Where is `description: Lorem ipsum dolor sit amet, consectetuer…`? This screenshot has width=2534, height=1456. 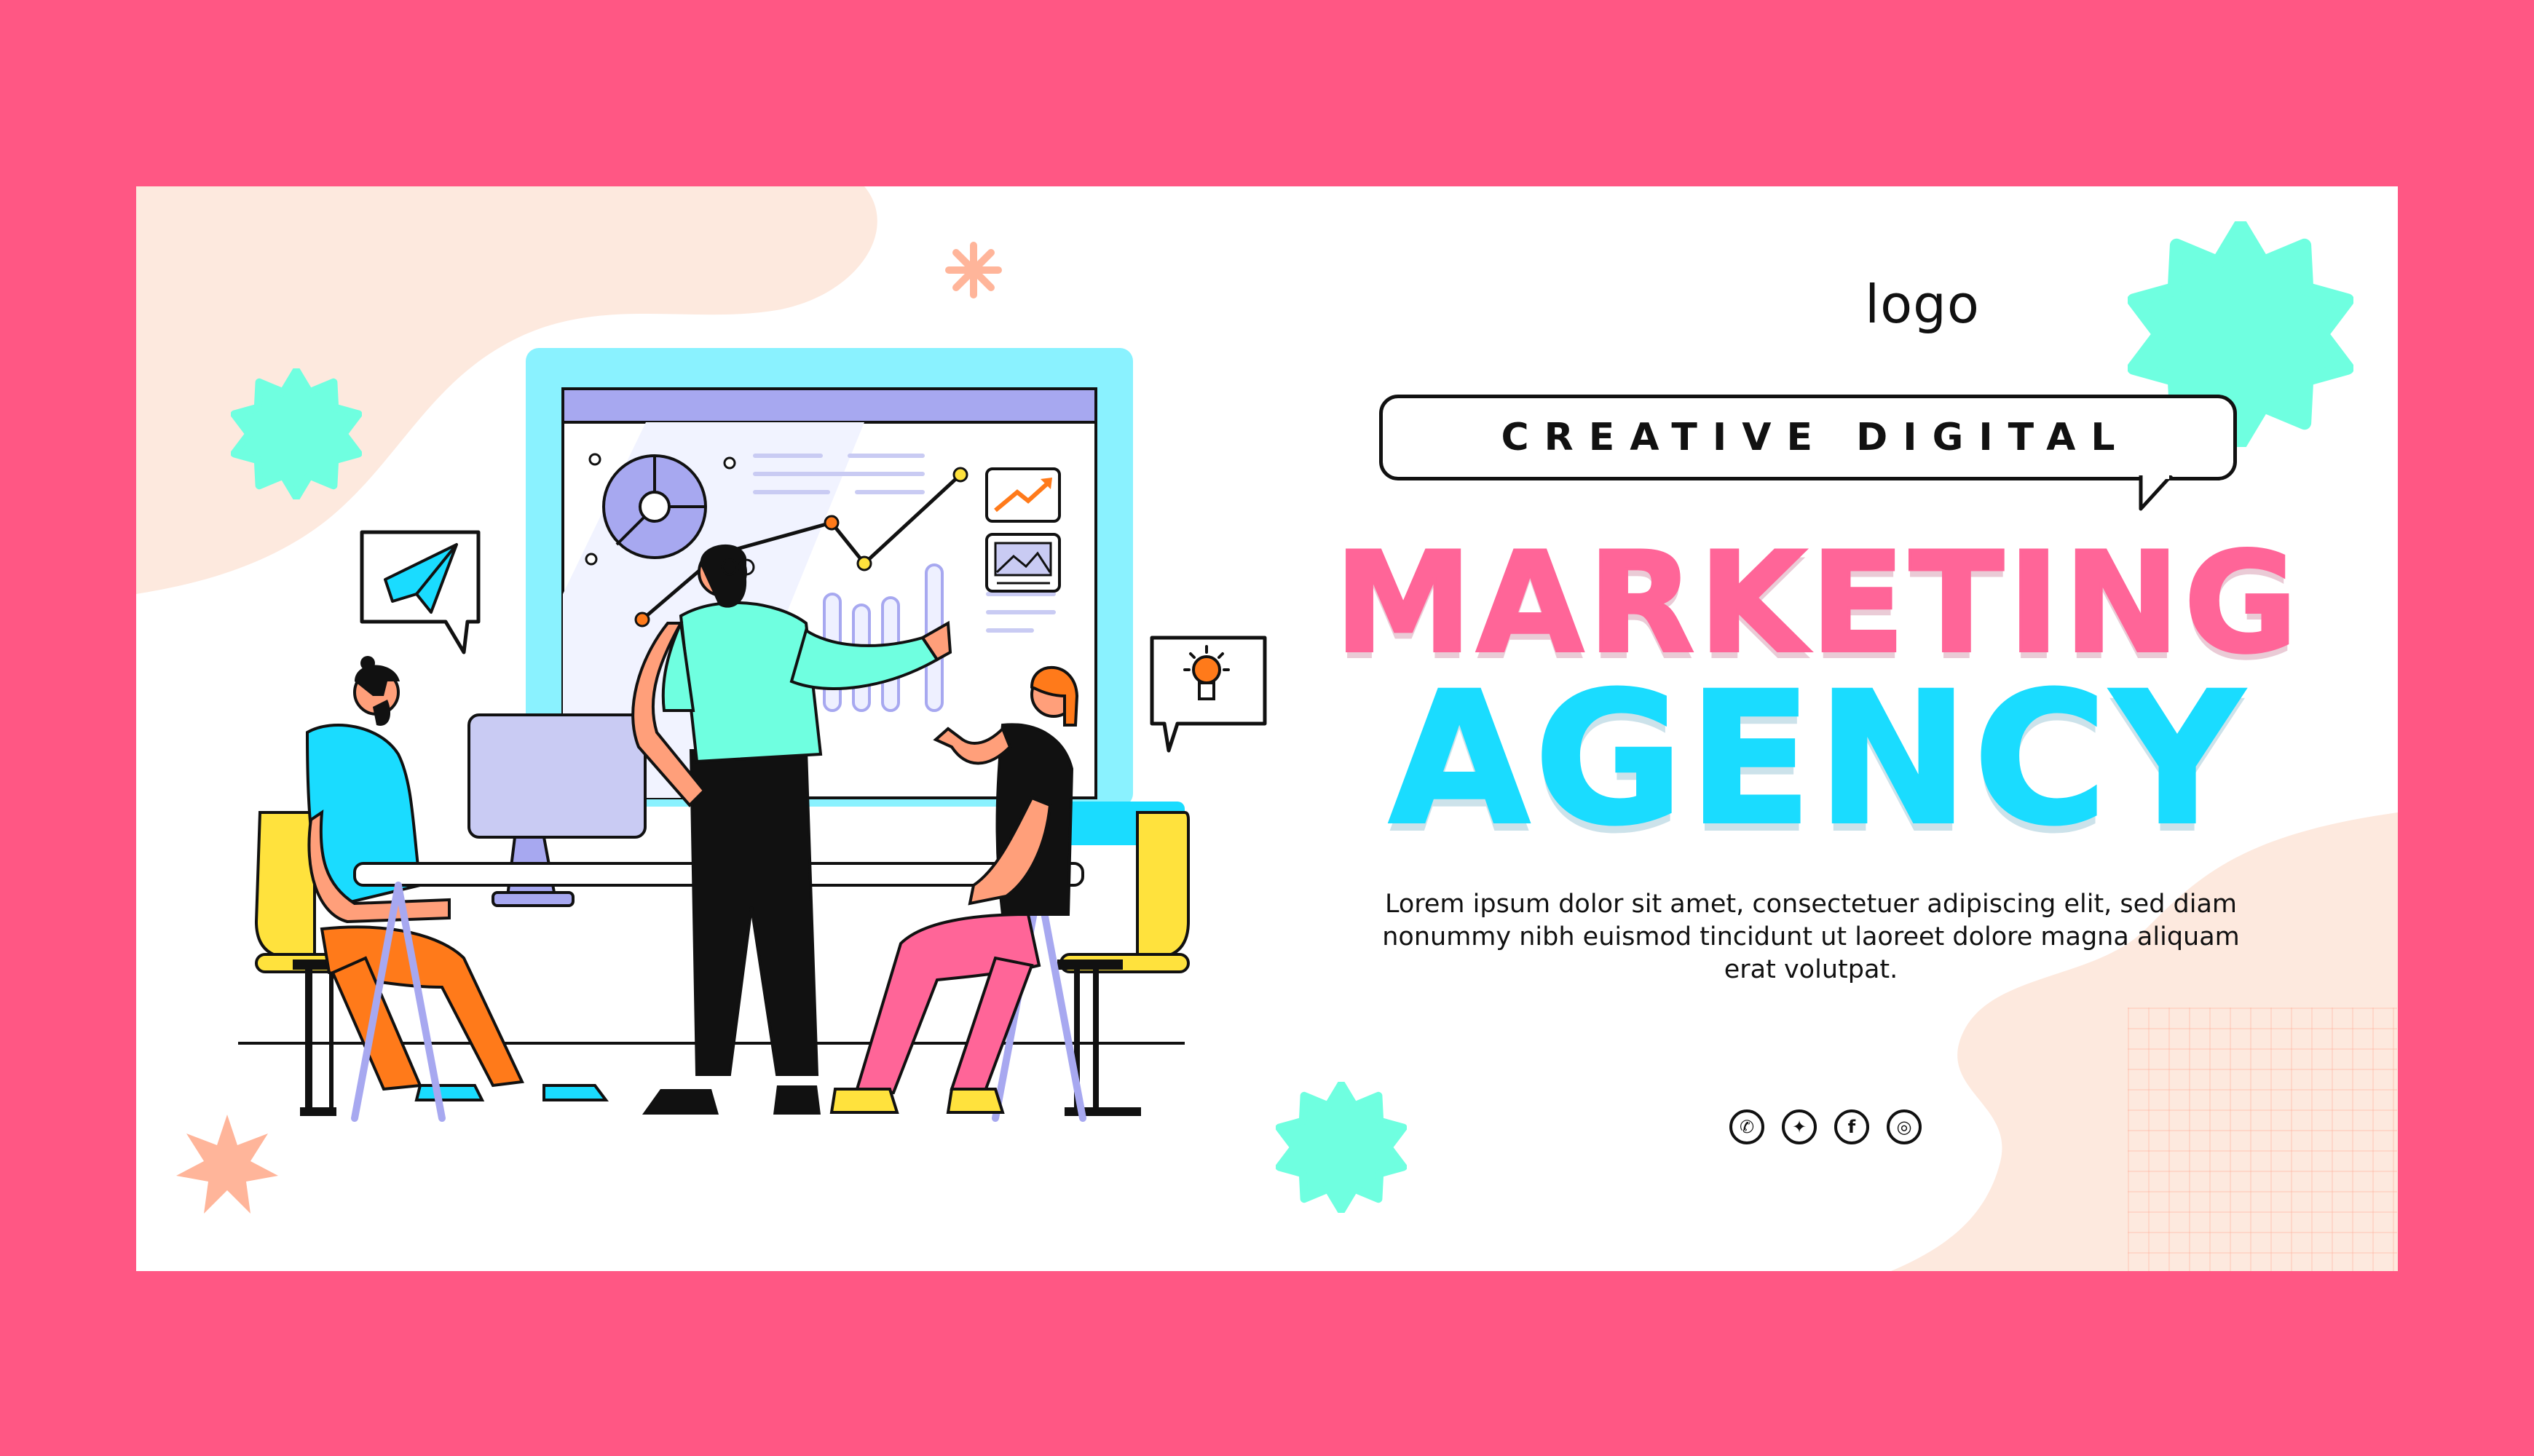 description: Lorem ipsum dolor sit amet, consectetuer… is located at coordinates (1811, 937).